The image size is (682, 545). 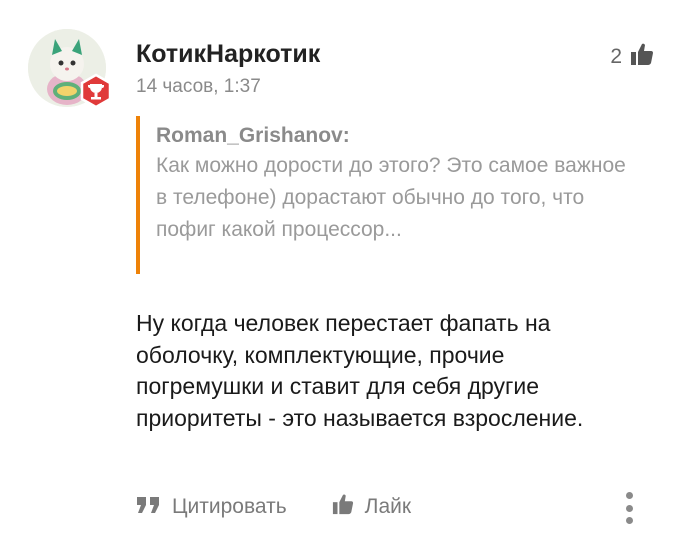 What do you see at coordinates (228, 54) in the screenshot?
I see `author-name: КотикНаркотик` at bounding box center [228, 54].